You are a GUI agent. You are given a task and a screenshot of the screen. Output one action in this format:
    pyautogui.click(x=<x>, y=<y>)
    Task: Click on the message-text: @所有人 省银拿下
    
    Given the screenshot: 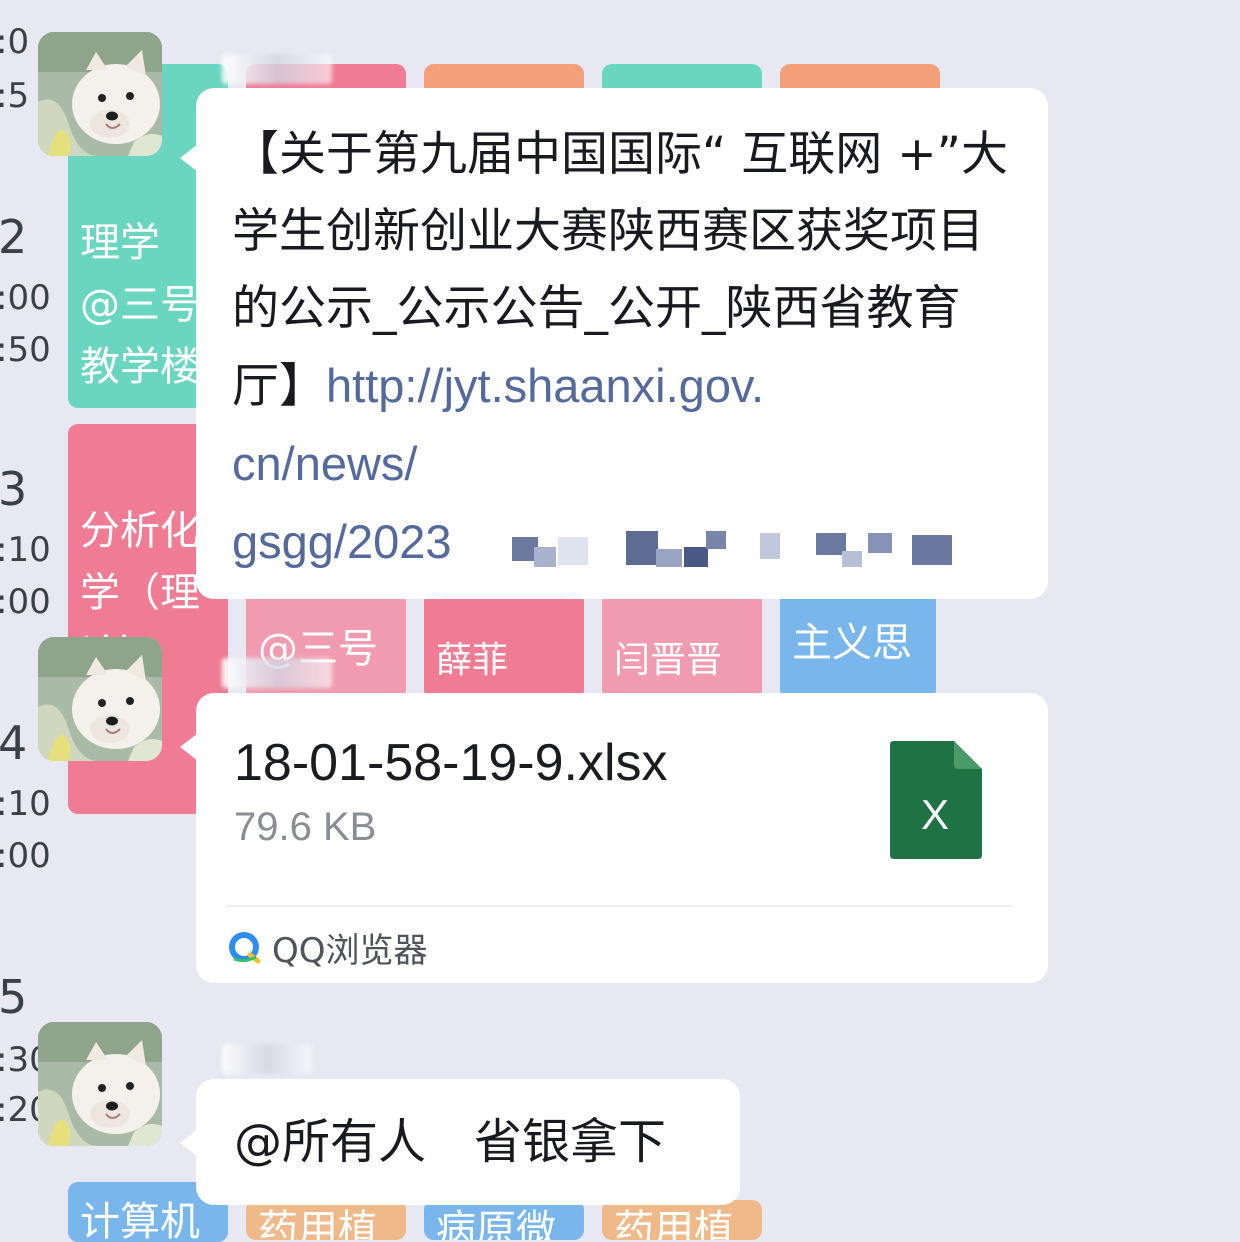 What is the action you would take?
    pyautogui.click(x=450, y=1142)
    